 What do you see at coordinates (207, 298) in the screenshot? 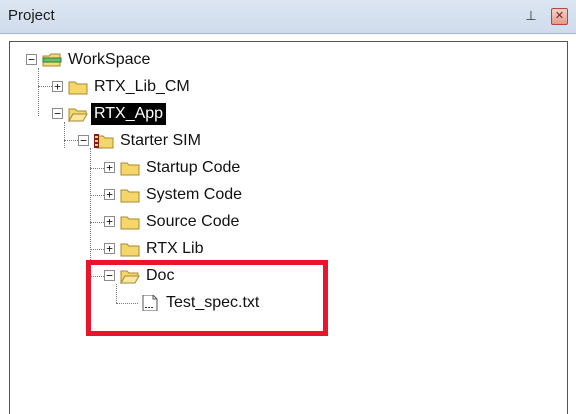
I see `highlight-box` at bounding box center [207, 298].